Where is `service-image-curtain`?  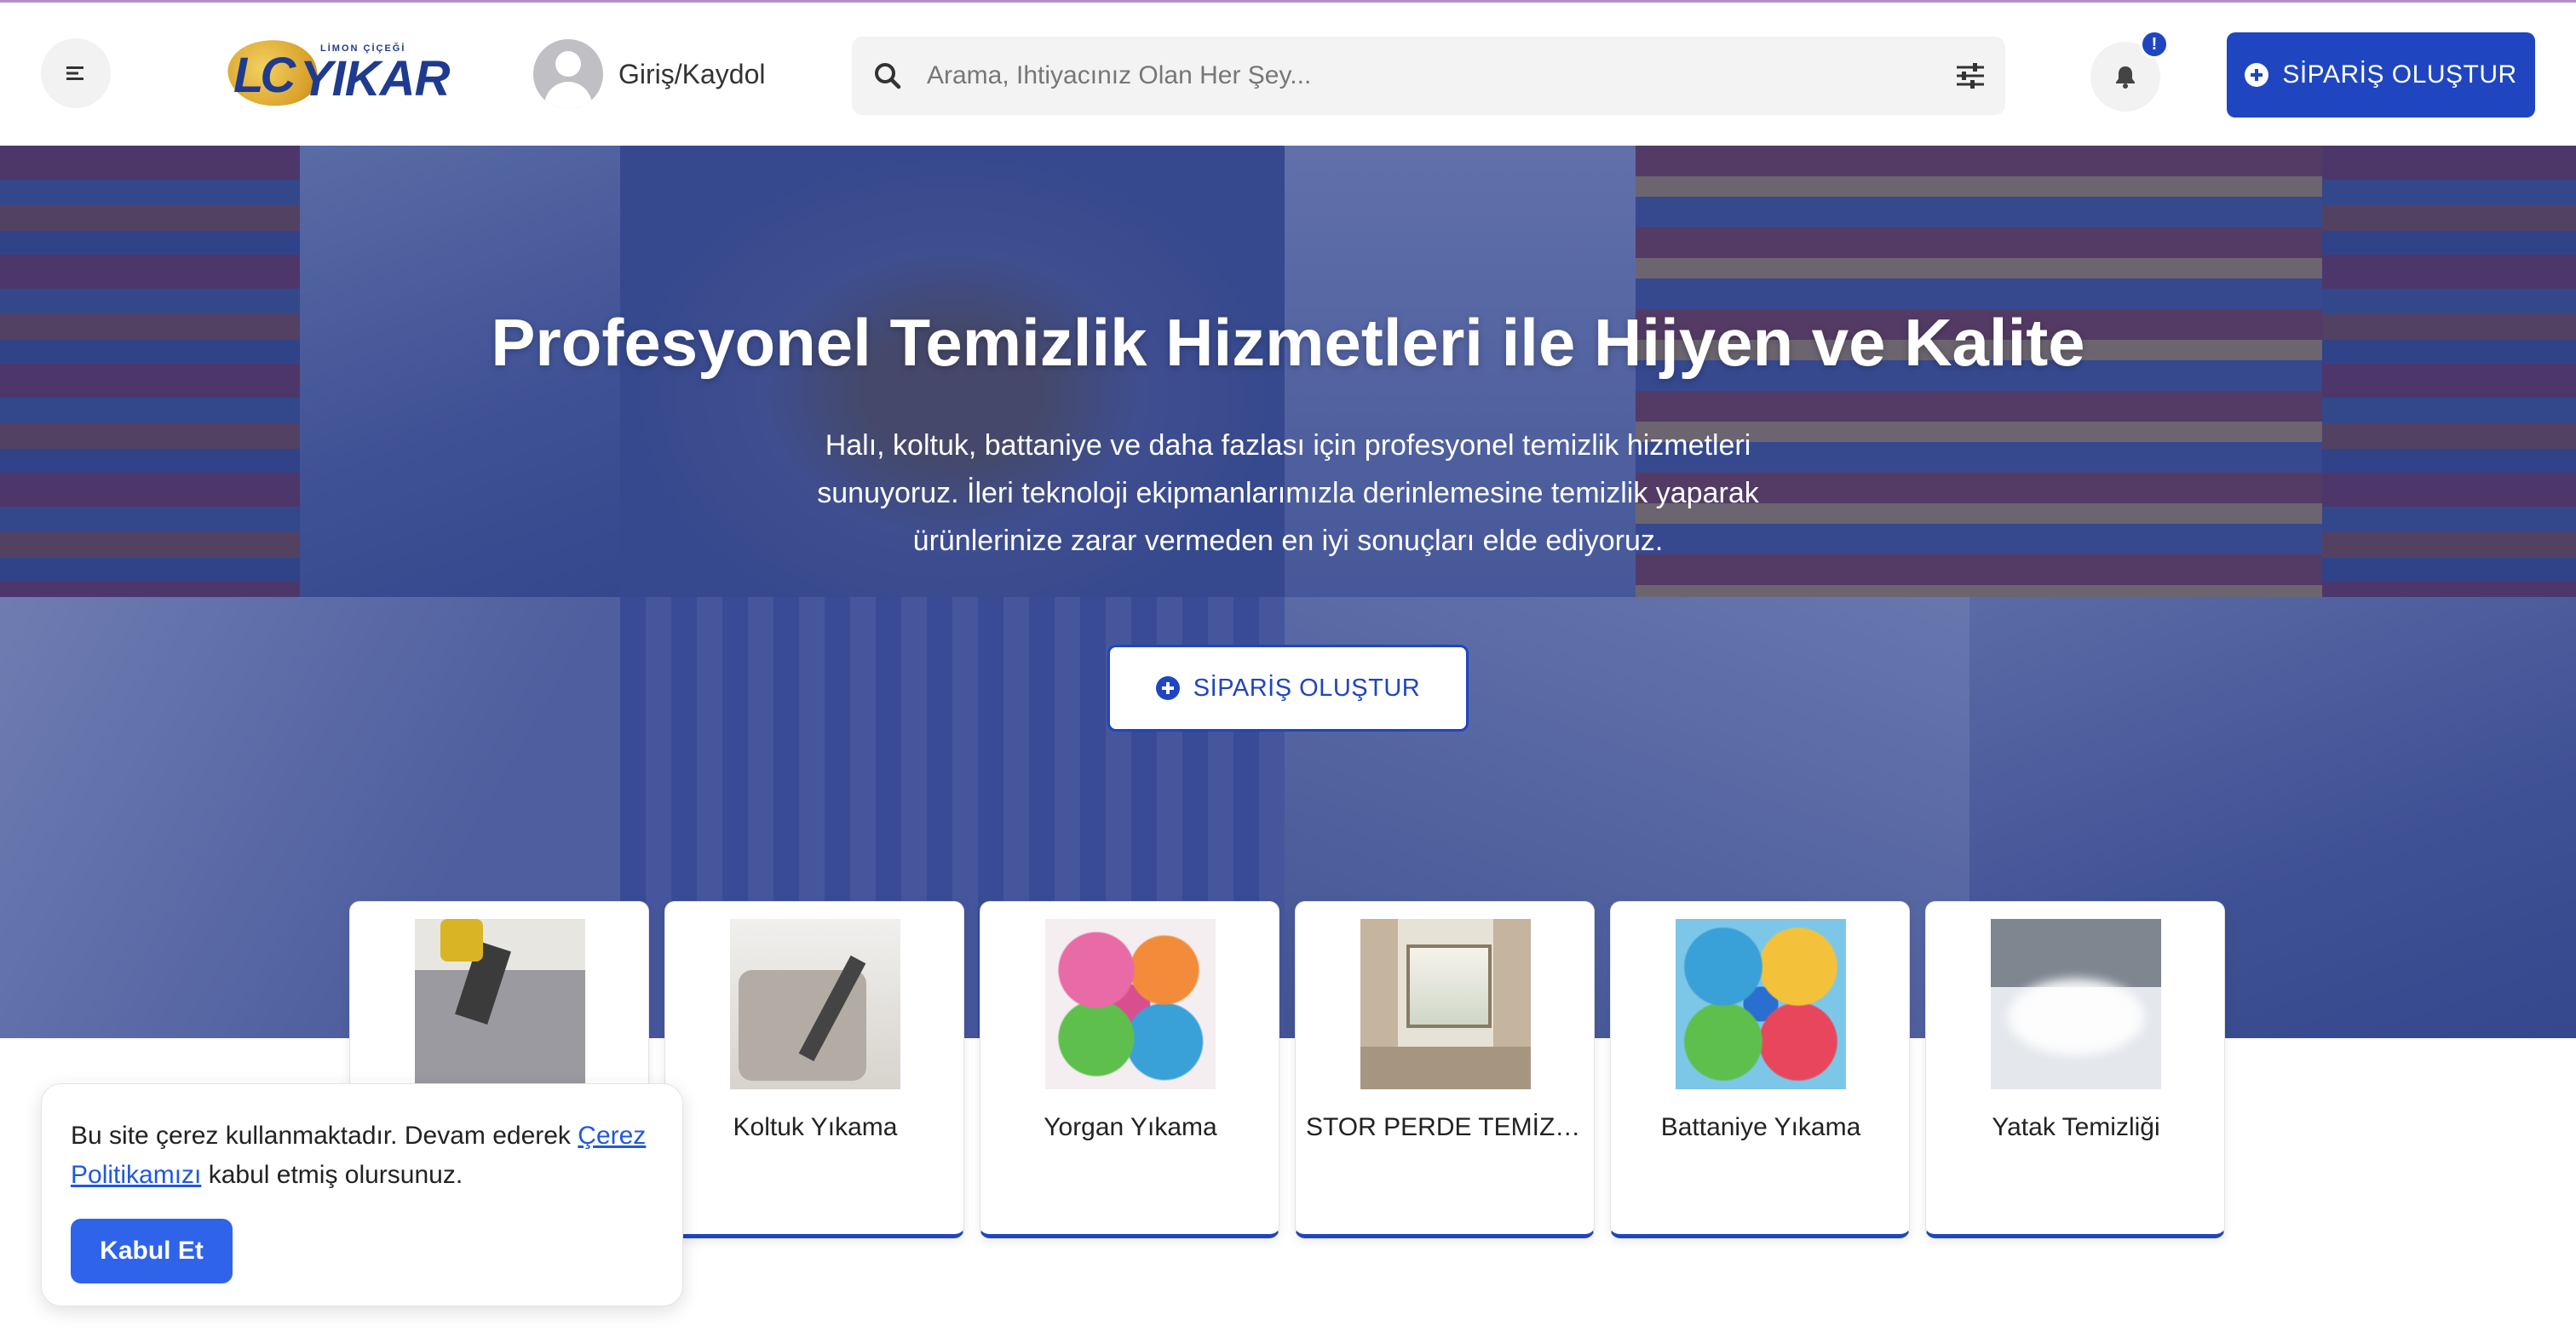
service-image-curtain is located at coordinates (1446, 1004).